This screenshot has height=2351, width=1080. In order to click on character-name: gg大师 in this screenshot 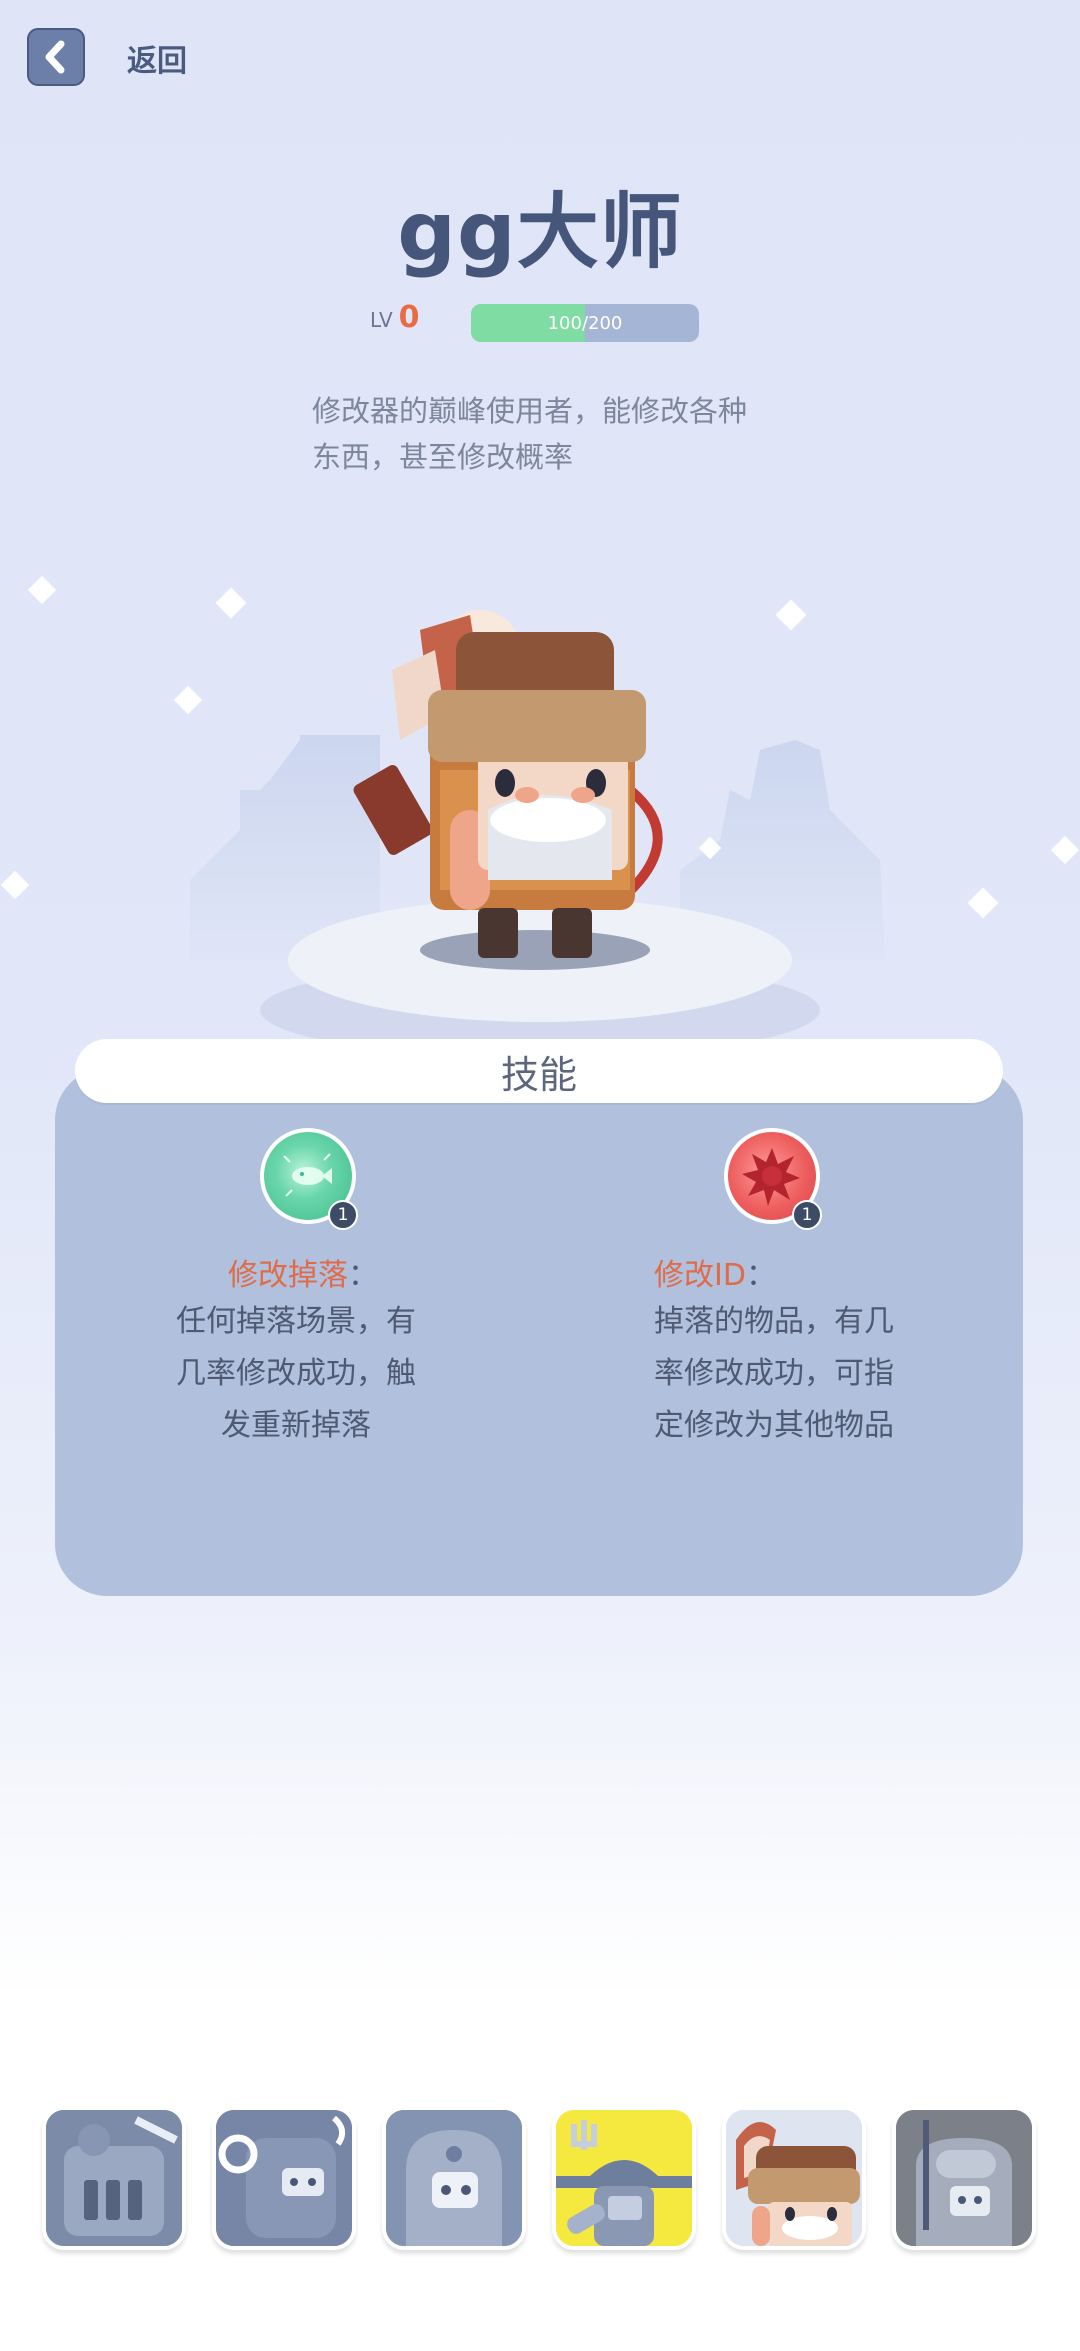, I will do `click(540, 232)`.